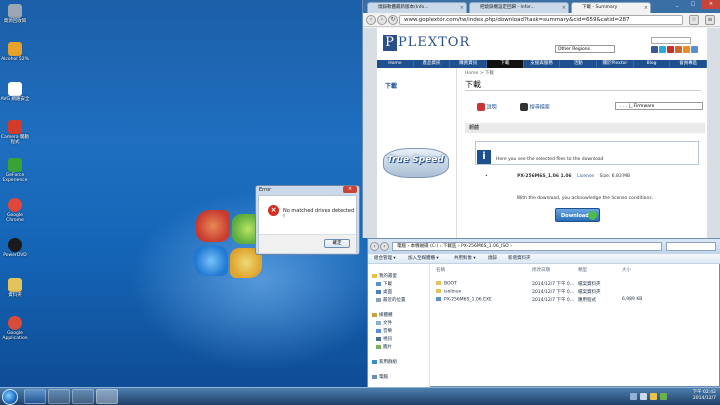 The width and height of the screenshot is (720, 405). Describe the element at coordinates (387, 339) in the screenshot. I see `sidebar-label: 視訊` at that location.